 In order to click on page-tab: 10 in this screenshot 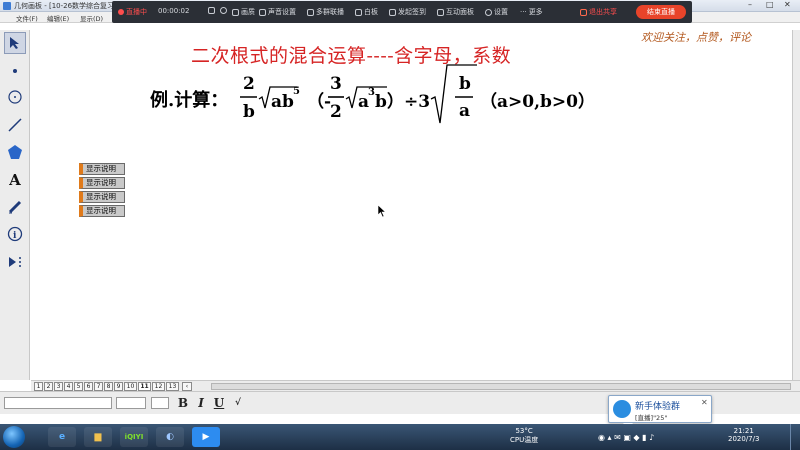, I will do `click(130, 386)`.